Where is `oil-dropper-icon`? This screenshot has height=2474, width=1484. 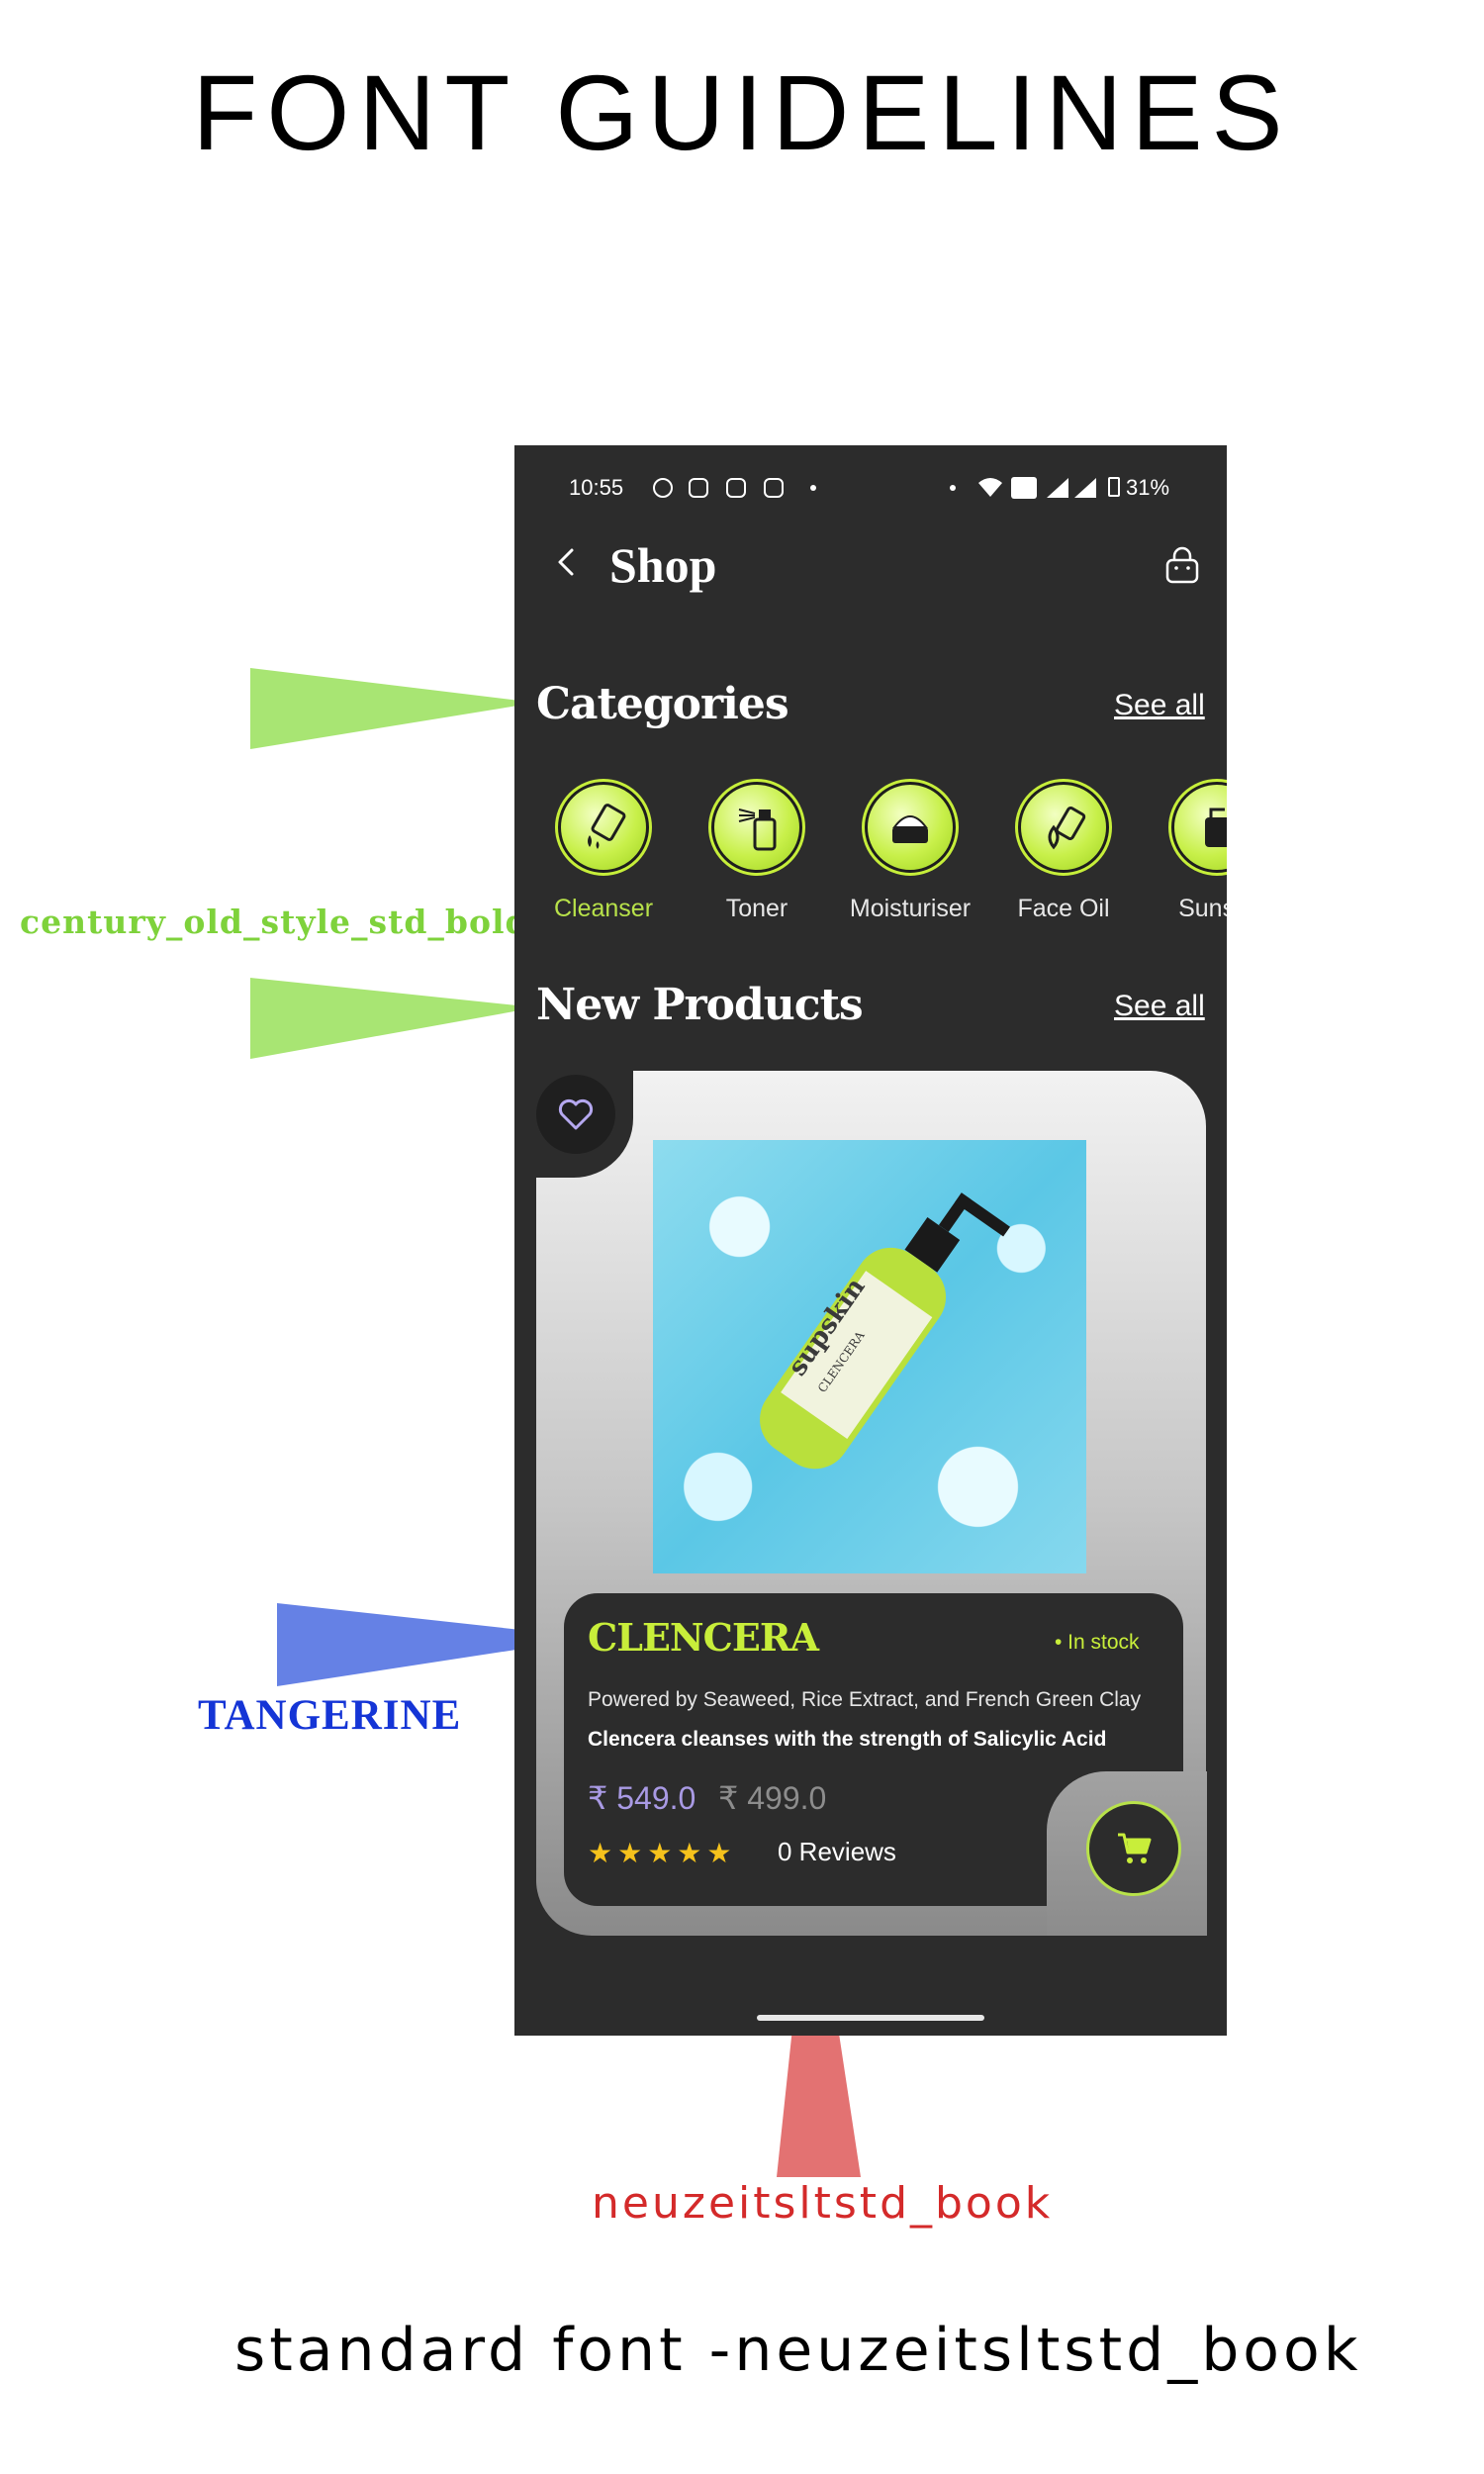 oil-dropper-icon is located at coordinates (1063, 828).